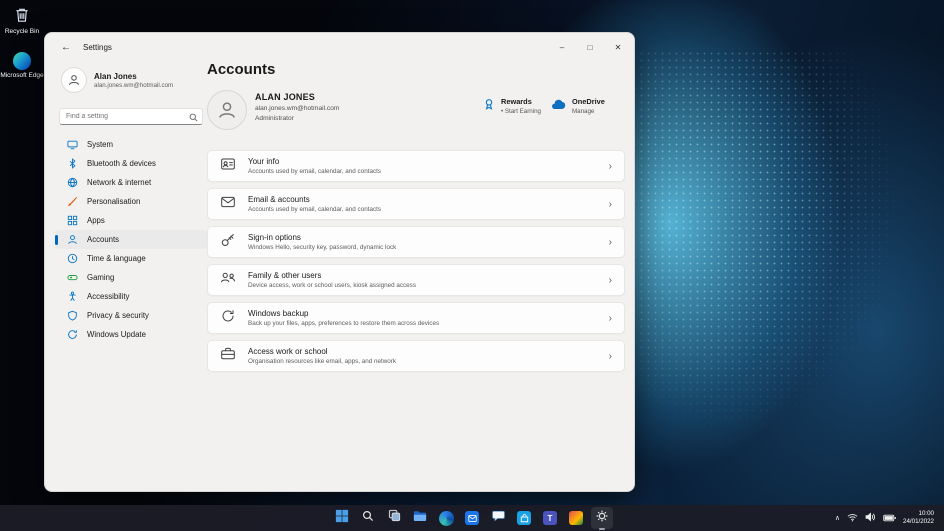 Image resolution: width=944 pixels, height=531 pixels. I want to click on sidebar-item-system: System, so click(131, 144).